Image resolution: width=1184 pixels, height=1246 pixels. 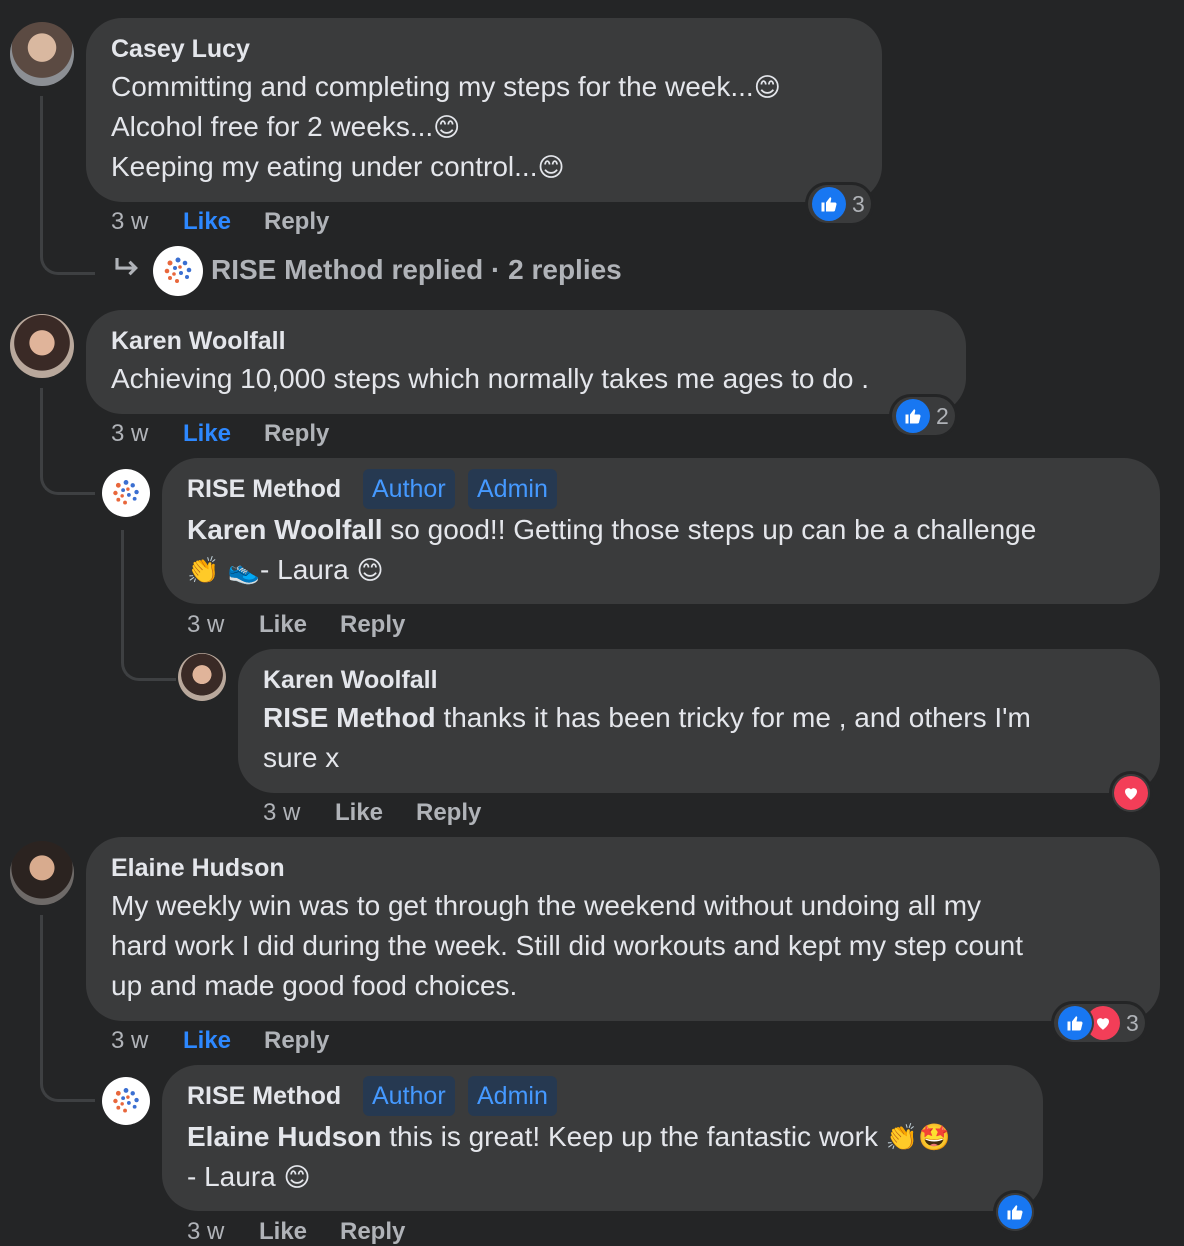 What do you see at coordinates (349, 717) in the screenshot?
I see `mention-link: RISE Method` at bounding box center [349, 717].